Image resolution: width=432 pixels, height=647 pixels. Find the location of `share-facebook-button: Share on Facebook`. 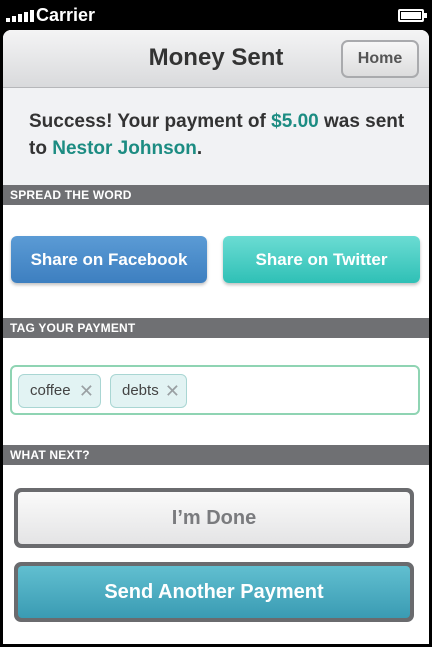

share-facebook-button: Share on Facebook is located at coordinates (109, 259).